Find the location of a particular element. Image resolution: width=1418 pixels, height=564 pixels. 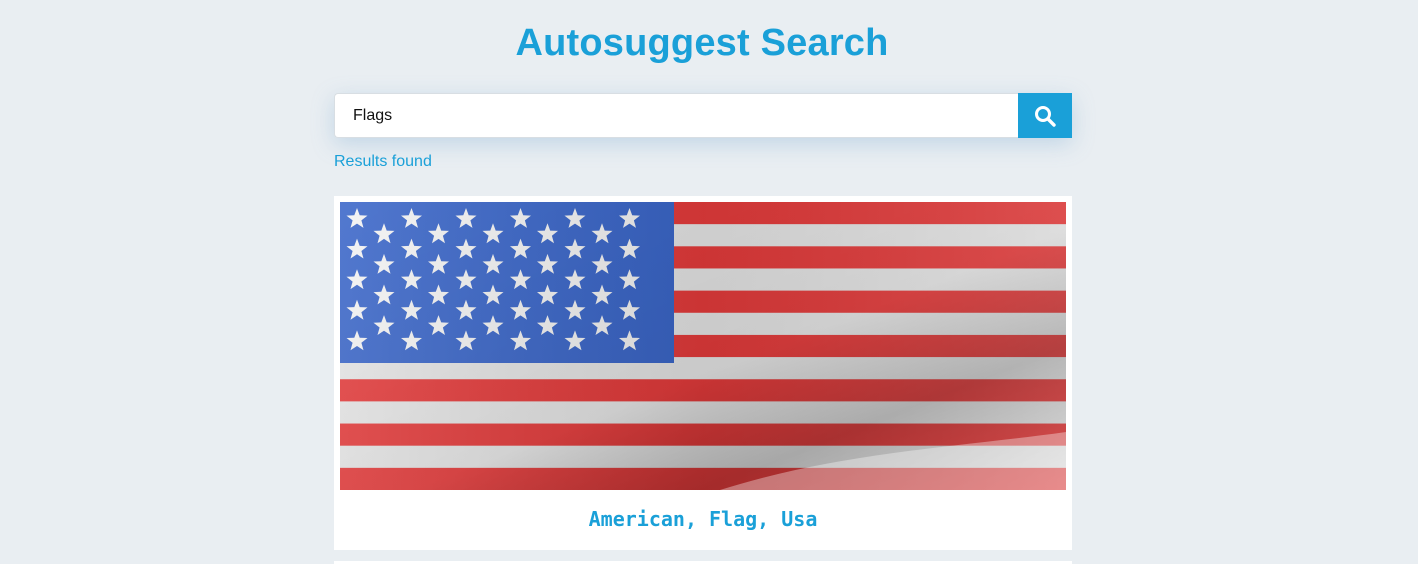

search-bar is located at coordinates (703, 115).